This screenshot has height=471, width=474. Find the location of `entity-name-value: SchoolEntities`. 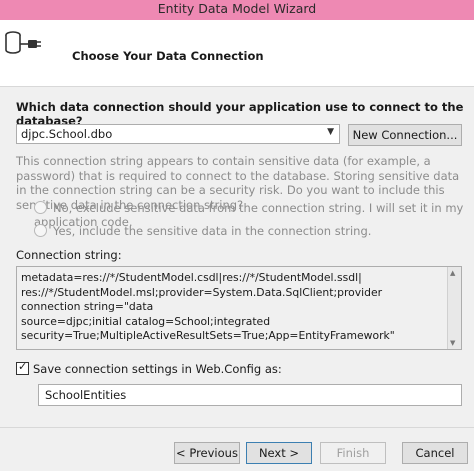

entity-name-value: SchoolEntities is located at coordinates (86, 395).